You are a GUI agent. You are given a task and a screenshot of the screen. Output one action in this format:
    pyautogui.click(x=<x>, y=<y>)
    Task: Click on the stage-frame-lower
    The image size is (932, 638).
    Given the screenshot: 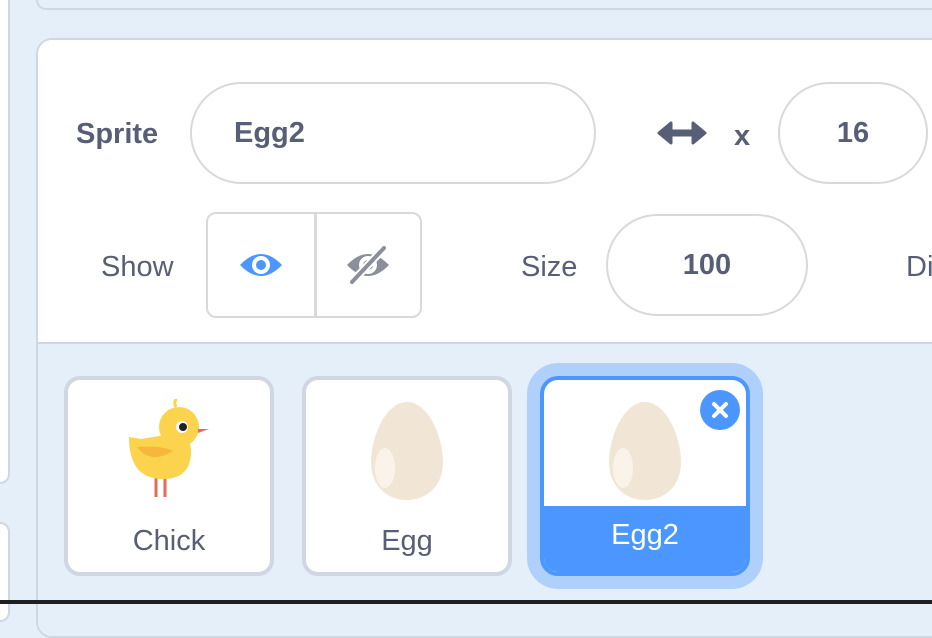 What is the action you would take?
    pyautogui.click(x=5, y=572)
    